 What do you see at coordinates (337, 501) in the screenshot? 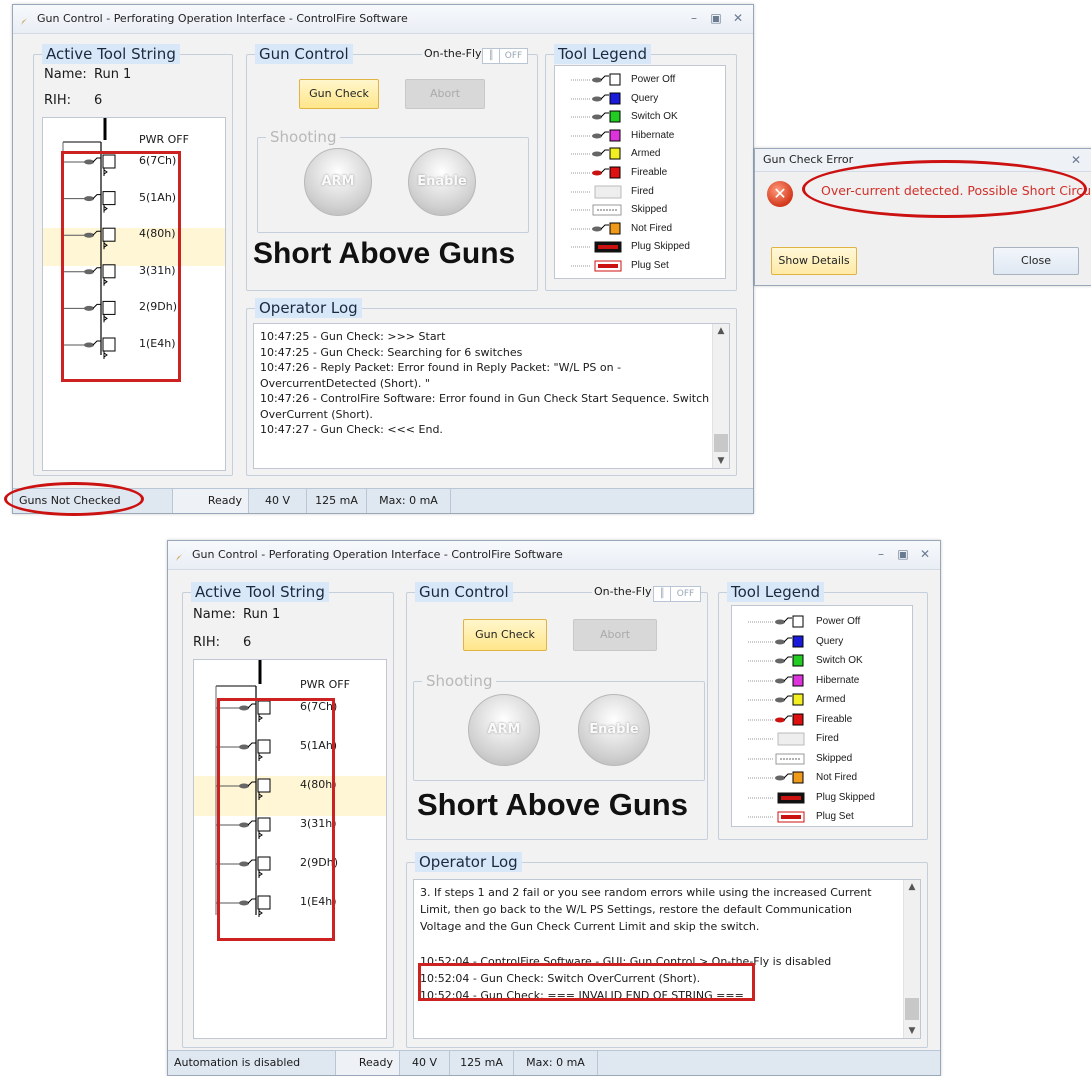
I see `status-current: 125 mA` at bounding box center [337, 501].